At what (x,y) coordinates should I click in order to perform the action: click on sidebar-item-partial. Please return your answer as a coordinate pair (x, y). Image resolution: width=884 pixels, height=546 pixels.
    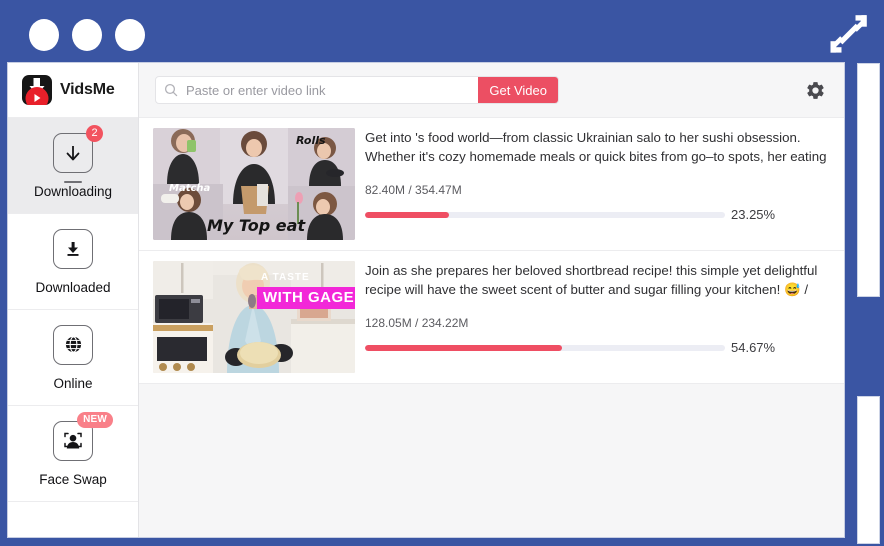
    Looking at the image, I should click on (73, 519).